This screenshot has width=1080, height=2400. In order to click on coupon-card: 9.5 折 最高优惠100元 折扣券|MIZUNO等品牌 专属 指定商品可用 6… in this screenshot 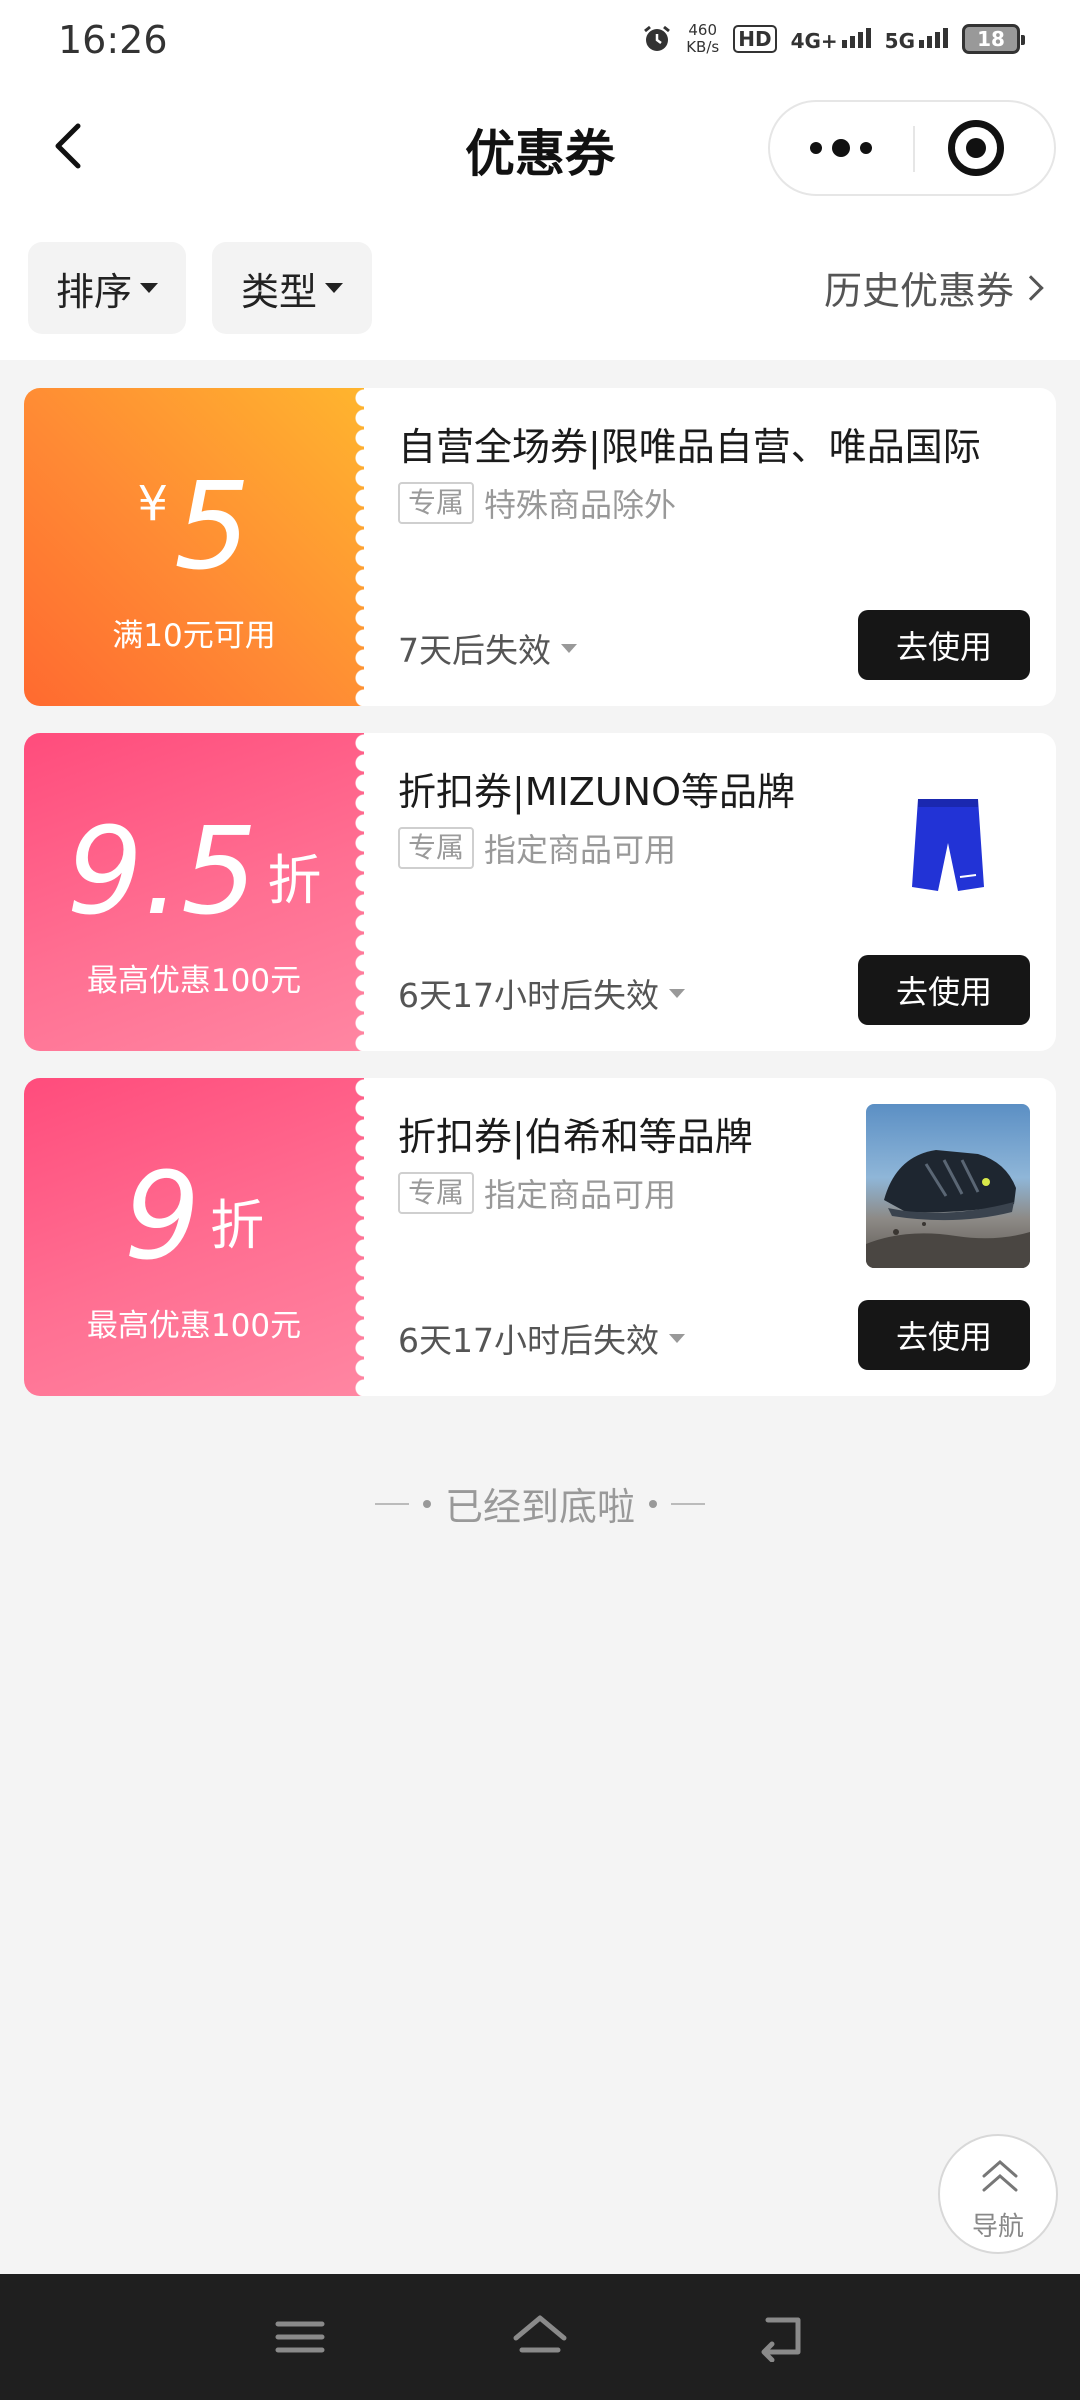, I will do `click(540, 892)`.